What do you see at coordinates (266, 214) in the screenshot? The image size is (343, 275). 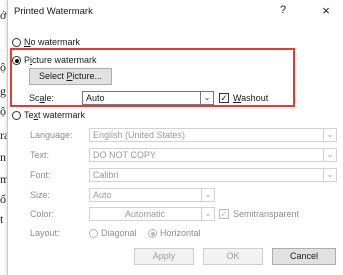 I see `semitransparent-label: Semitransparent` at bounding box center [266, 214].